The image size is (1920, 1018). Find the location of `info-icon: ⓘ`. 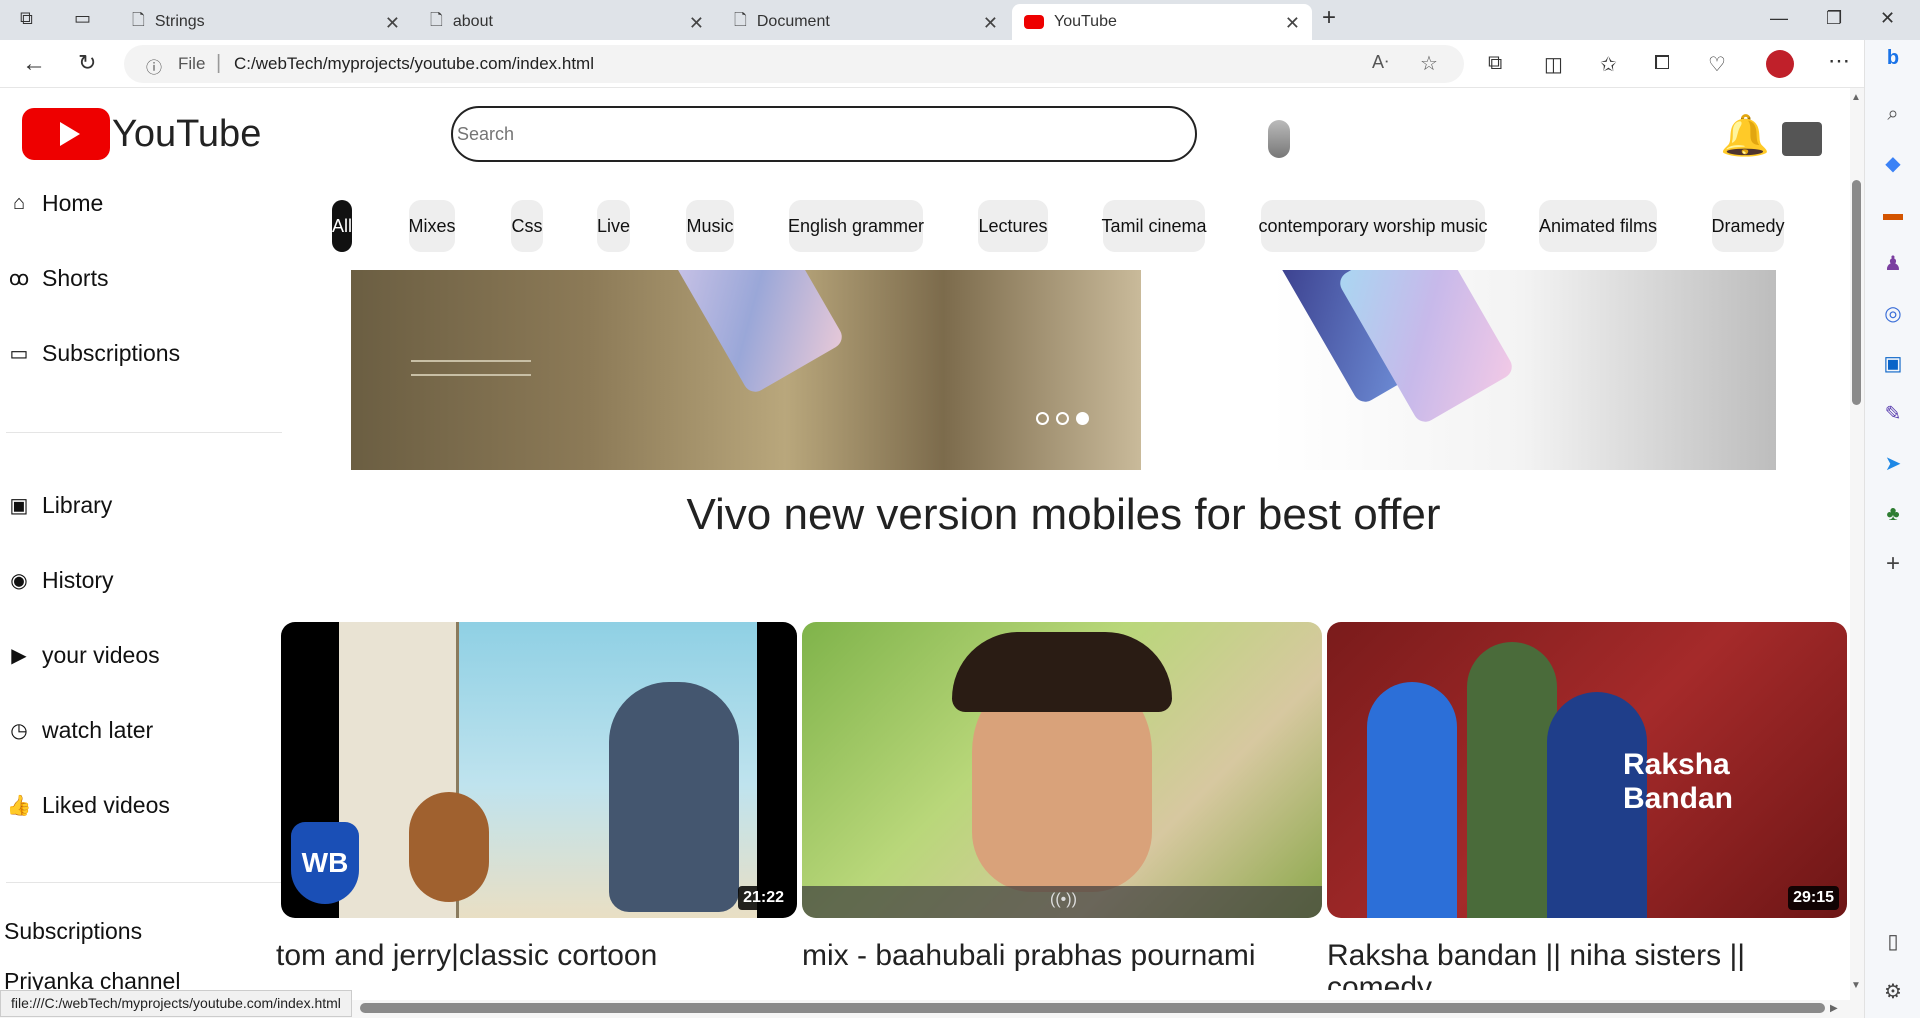

info-icon: ⓘ is located at coordinates (154, 66).